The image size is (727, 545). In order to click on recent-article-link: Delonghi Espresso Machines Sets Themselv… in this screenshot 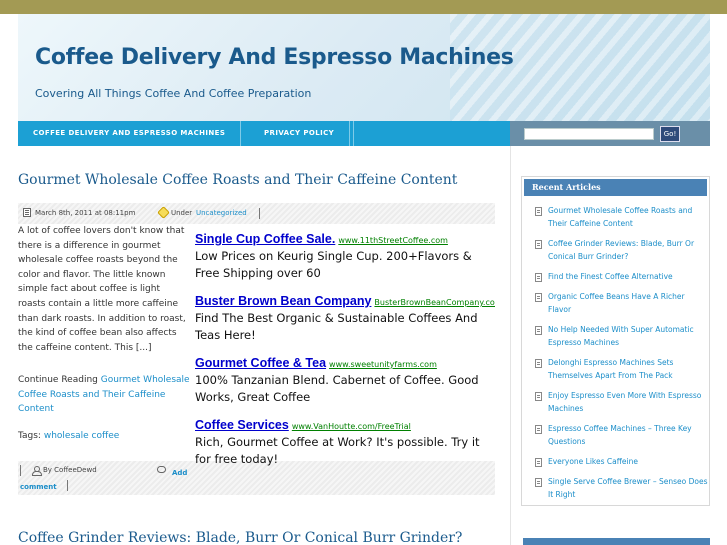, I will do `click(621, 370)`.